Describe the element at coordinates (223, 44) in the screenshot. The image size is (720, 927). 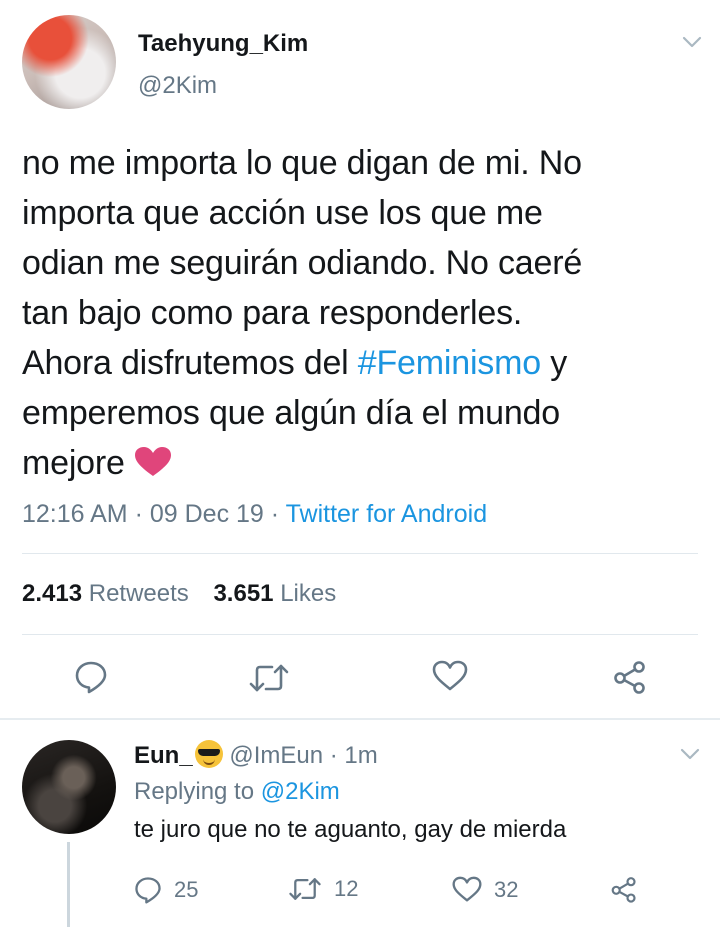
I see `author-display-name: Taehyung_Kim` at that location.